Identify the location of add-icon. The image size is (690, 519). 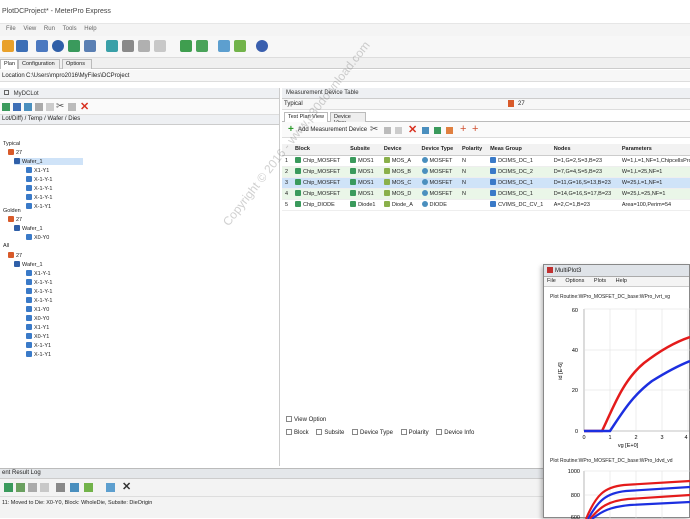
(6, 107).